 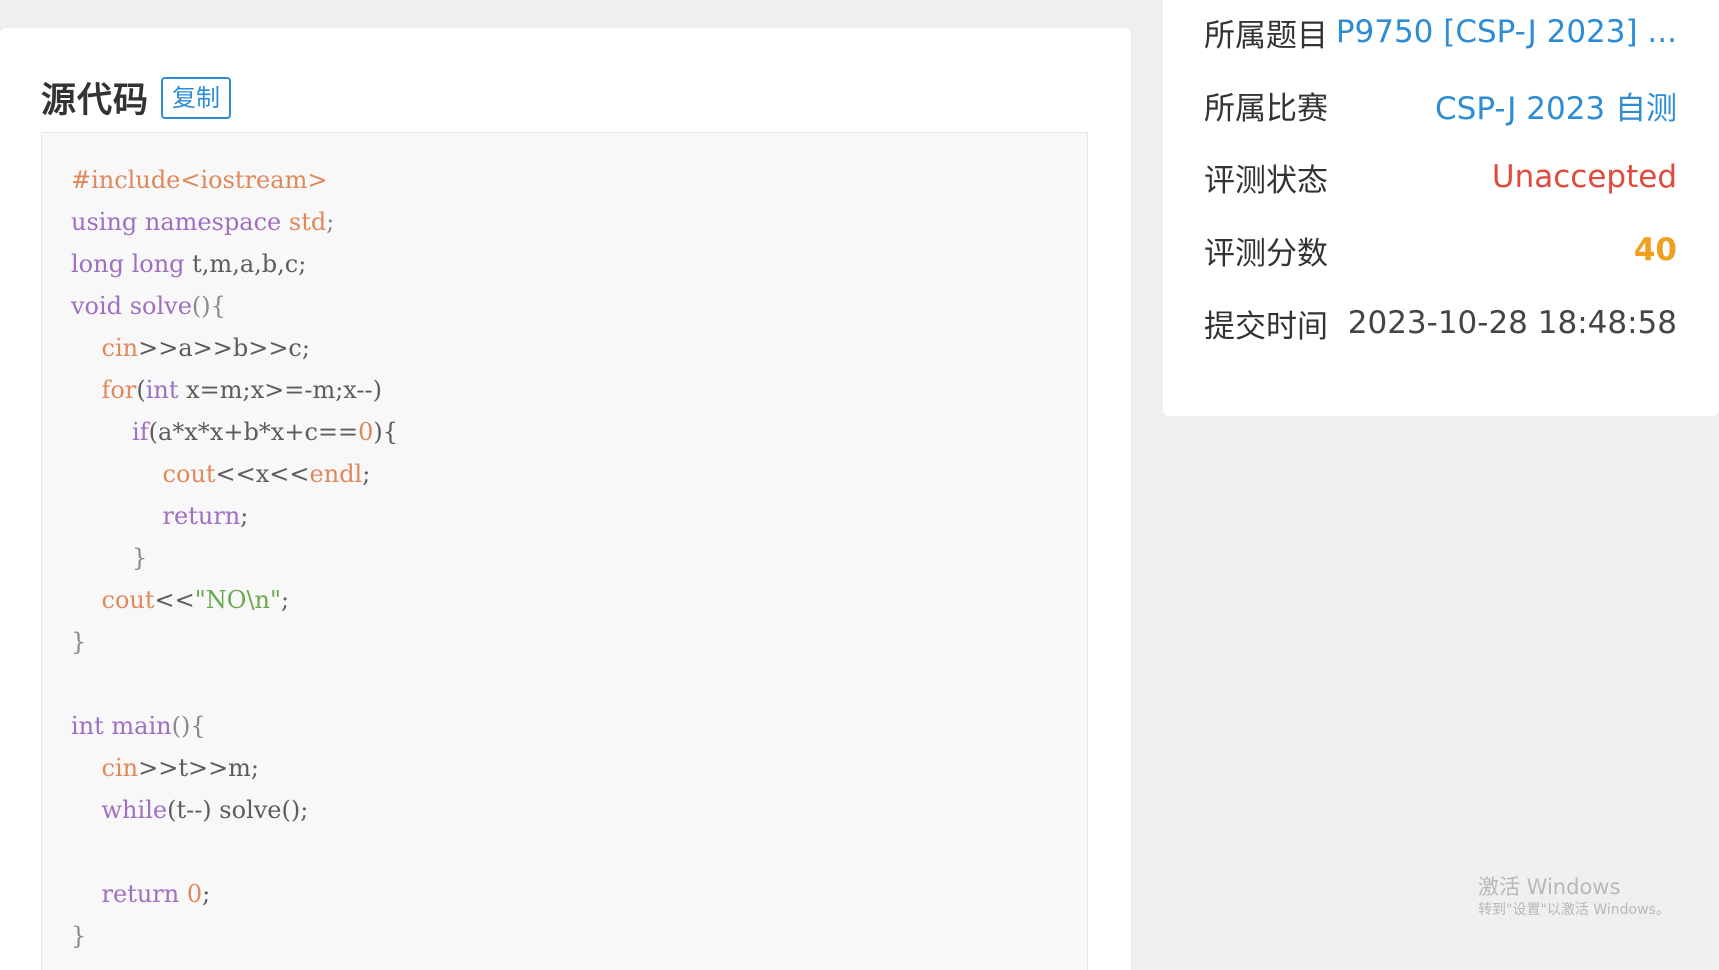 What do you see at coordinates (234, 306) in the screenshot?
I see `code-line: void solve(){` at bounding box center [234, 306].